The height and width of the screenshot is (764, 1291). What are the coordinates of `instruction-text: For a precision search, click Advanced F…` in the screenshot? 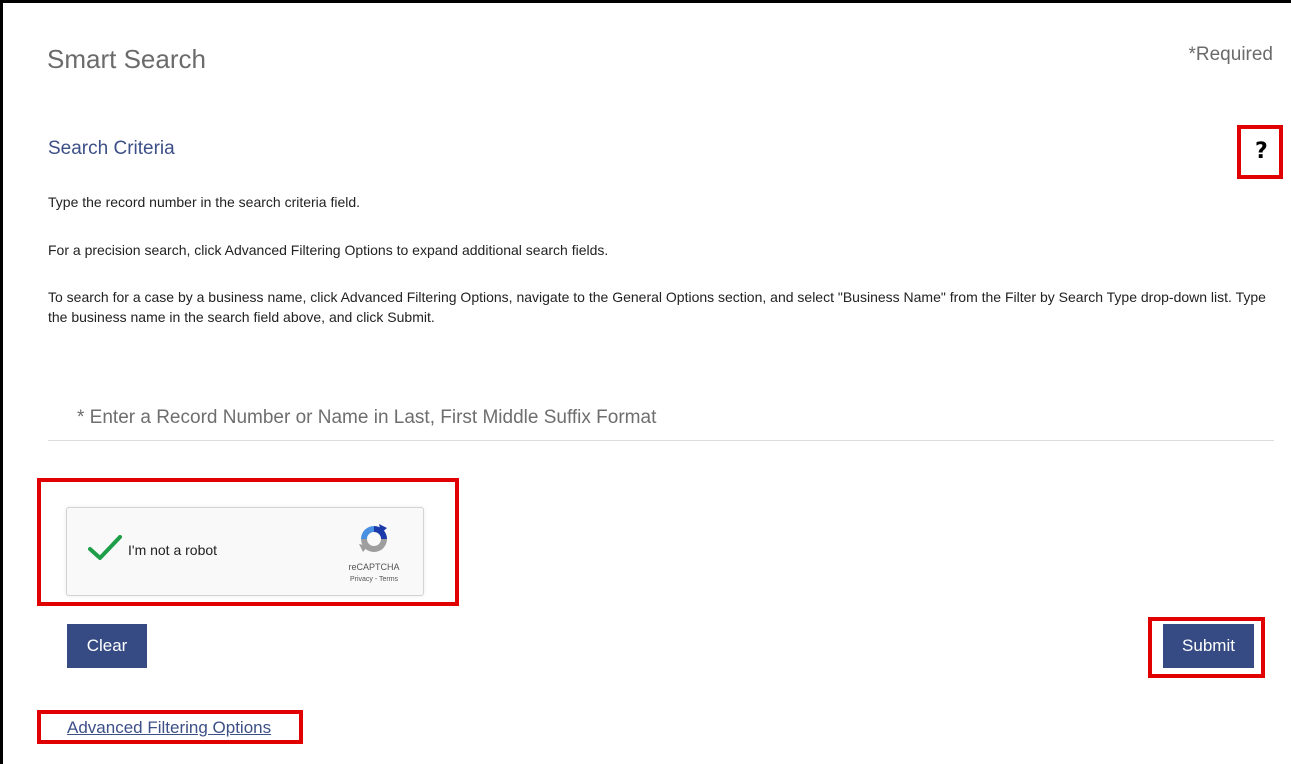 It's located at (328, 250).